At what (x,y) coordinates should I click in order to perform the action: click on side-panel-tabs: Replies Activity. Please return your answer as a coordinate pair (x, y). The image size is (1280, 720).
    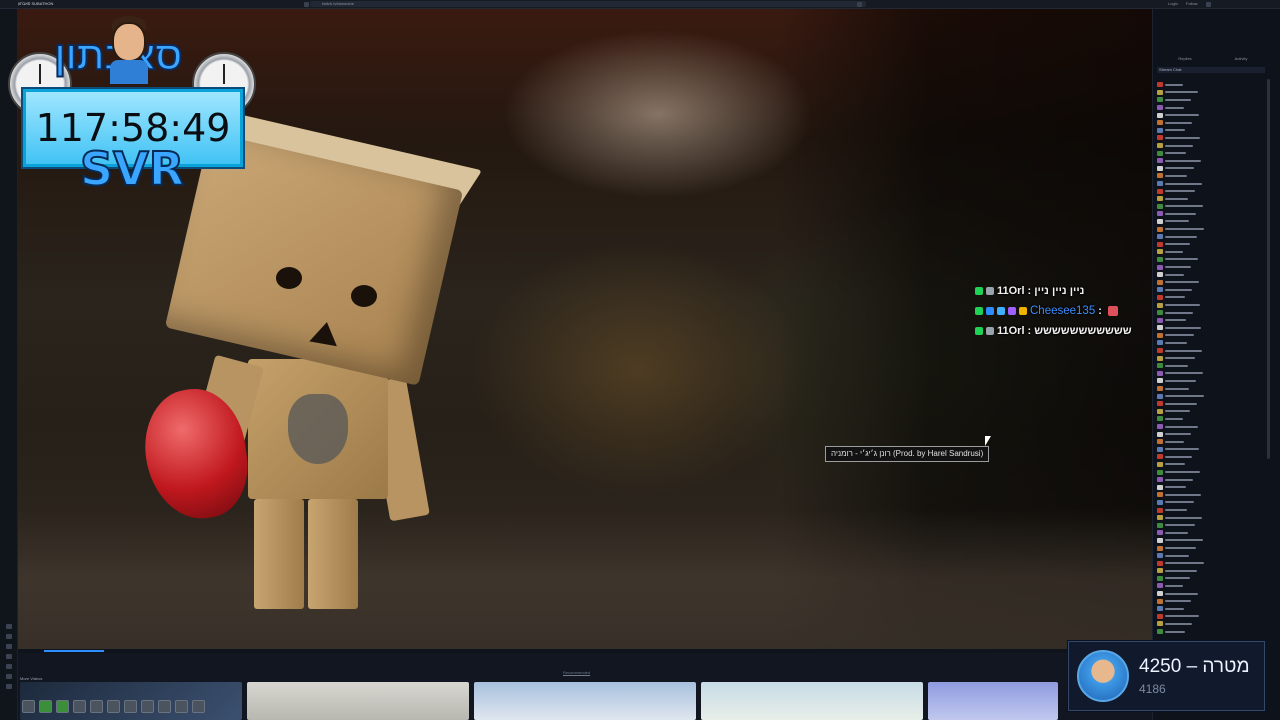
    Looking at the image, I should click on (1213, 60).